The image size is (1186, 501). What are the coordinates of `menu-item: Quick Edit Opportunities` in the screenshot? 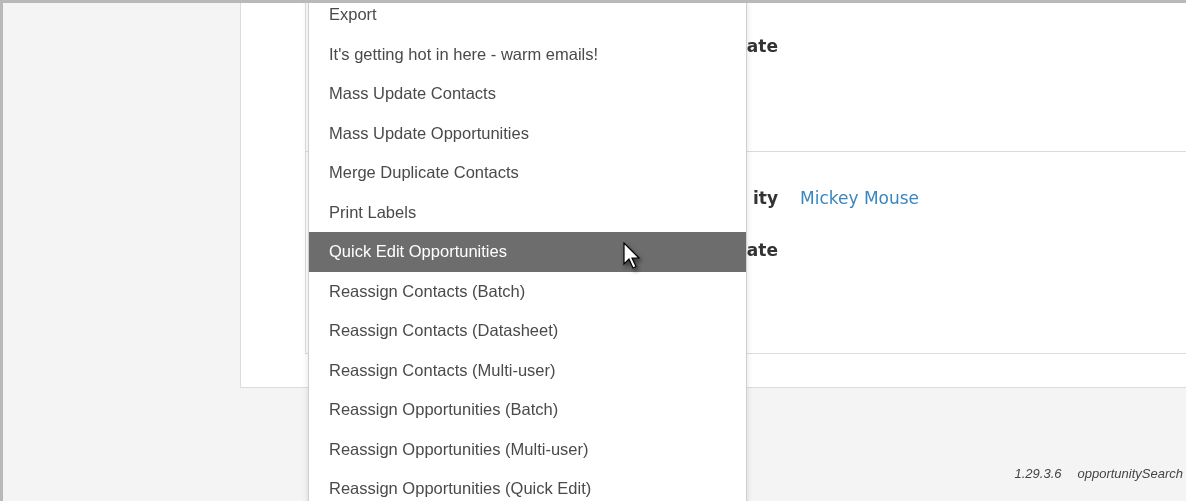 It's located at (527, 252).